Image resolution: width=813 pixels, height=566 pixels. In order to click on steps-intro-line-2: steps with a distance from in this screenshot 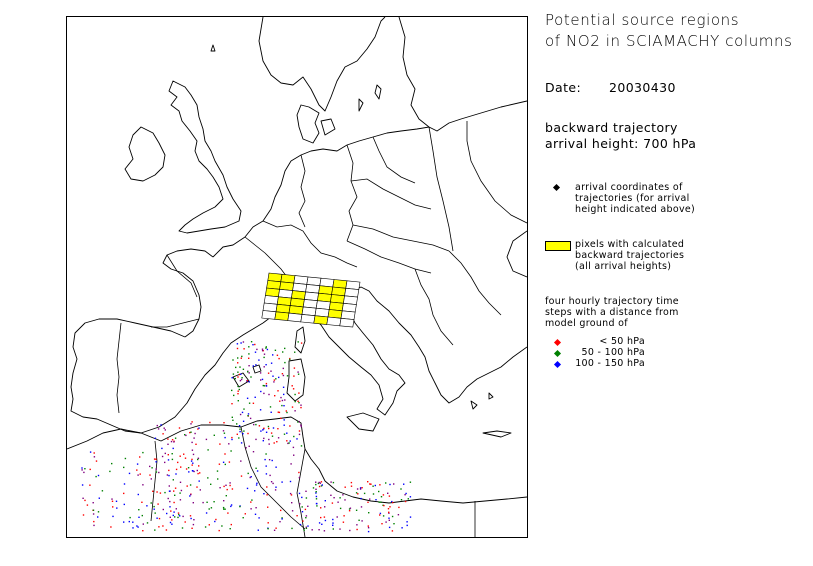, I will do `click(612, 312)`.